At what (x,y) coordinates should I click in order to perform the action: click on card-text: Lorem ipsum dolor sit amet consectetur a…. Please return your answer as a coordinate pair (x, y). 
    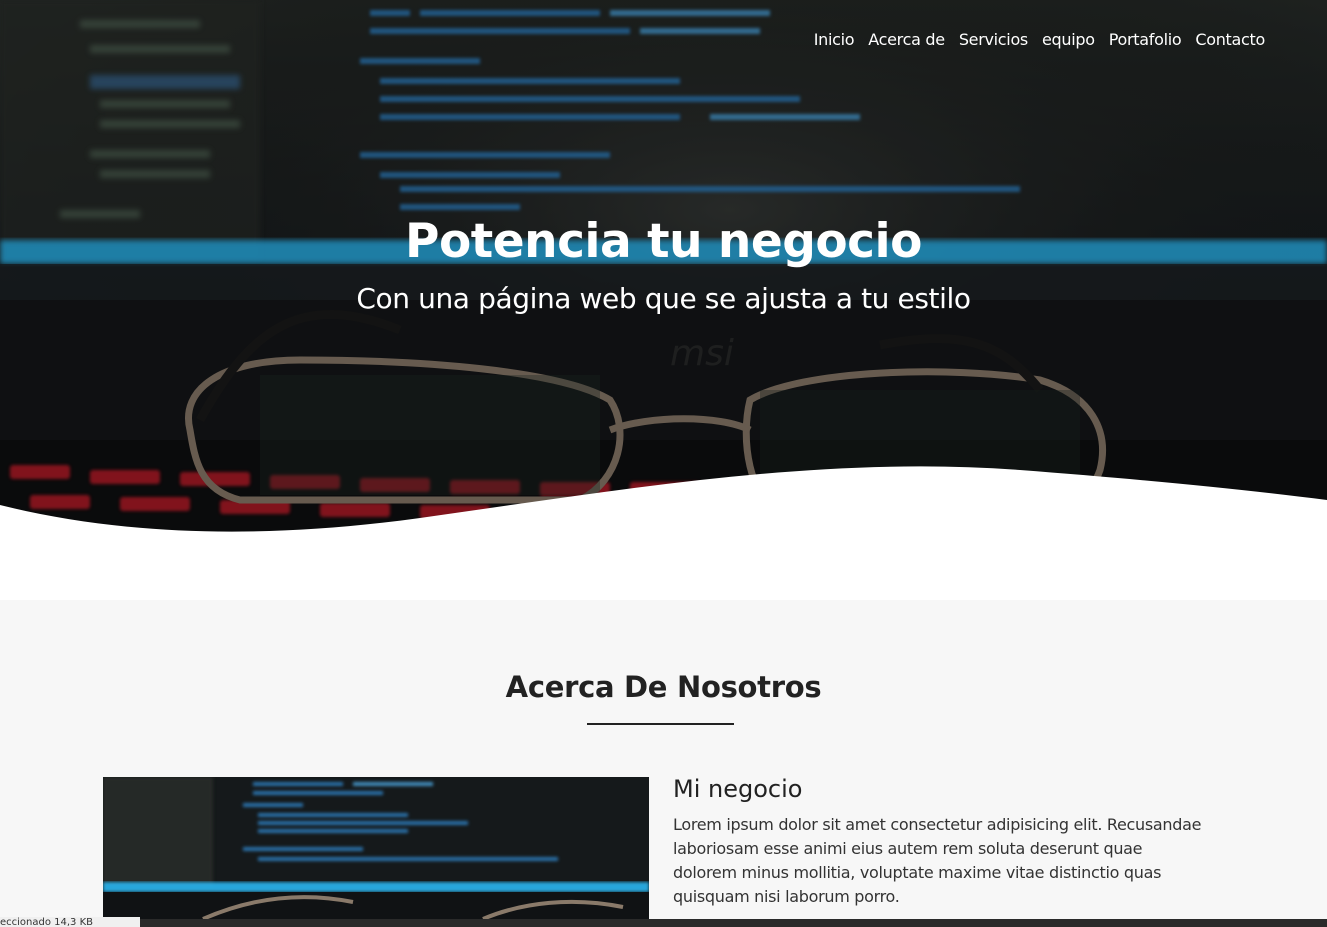
    Looking at the image, I should click on (937, 860).